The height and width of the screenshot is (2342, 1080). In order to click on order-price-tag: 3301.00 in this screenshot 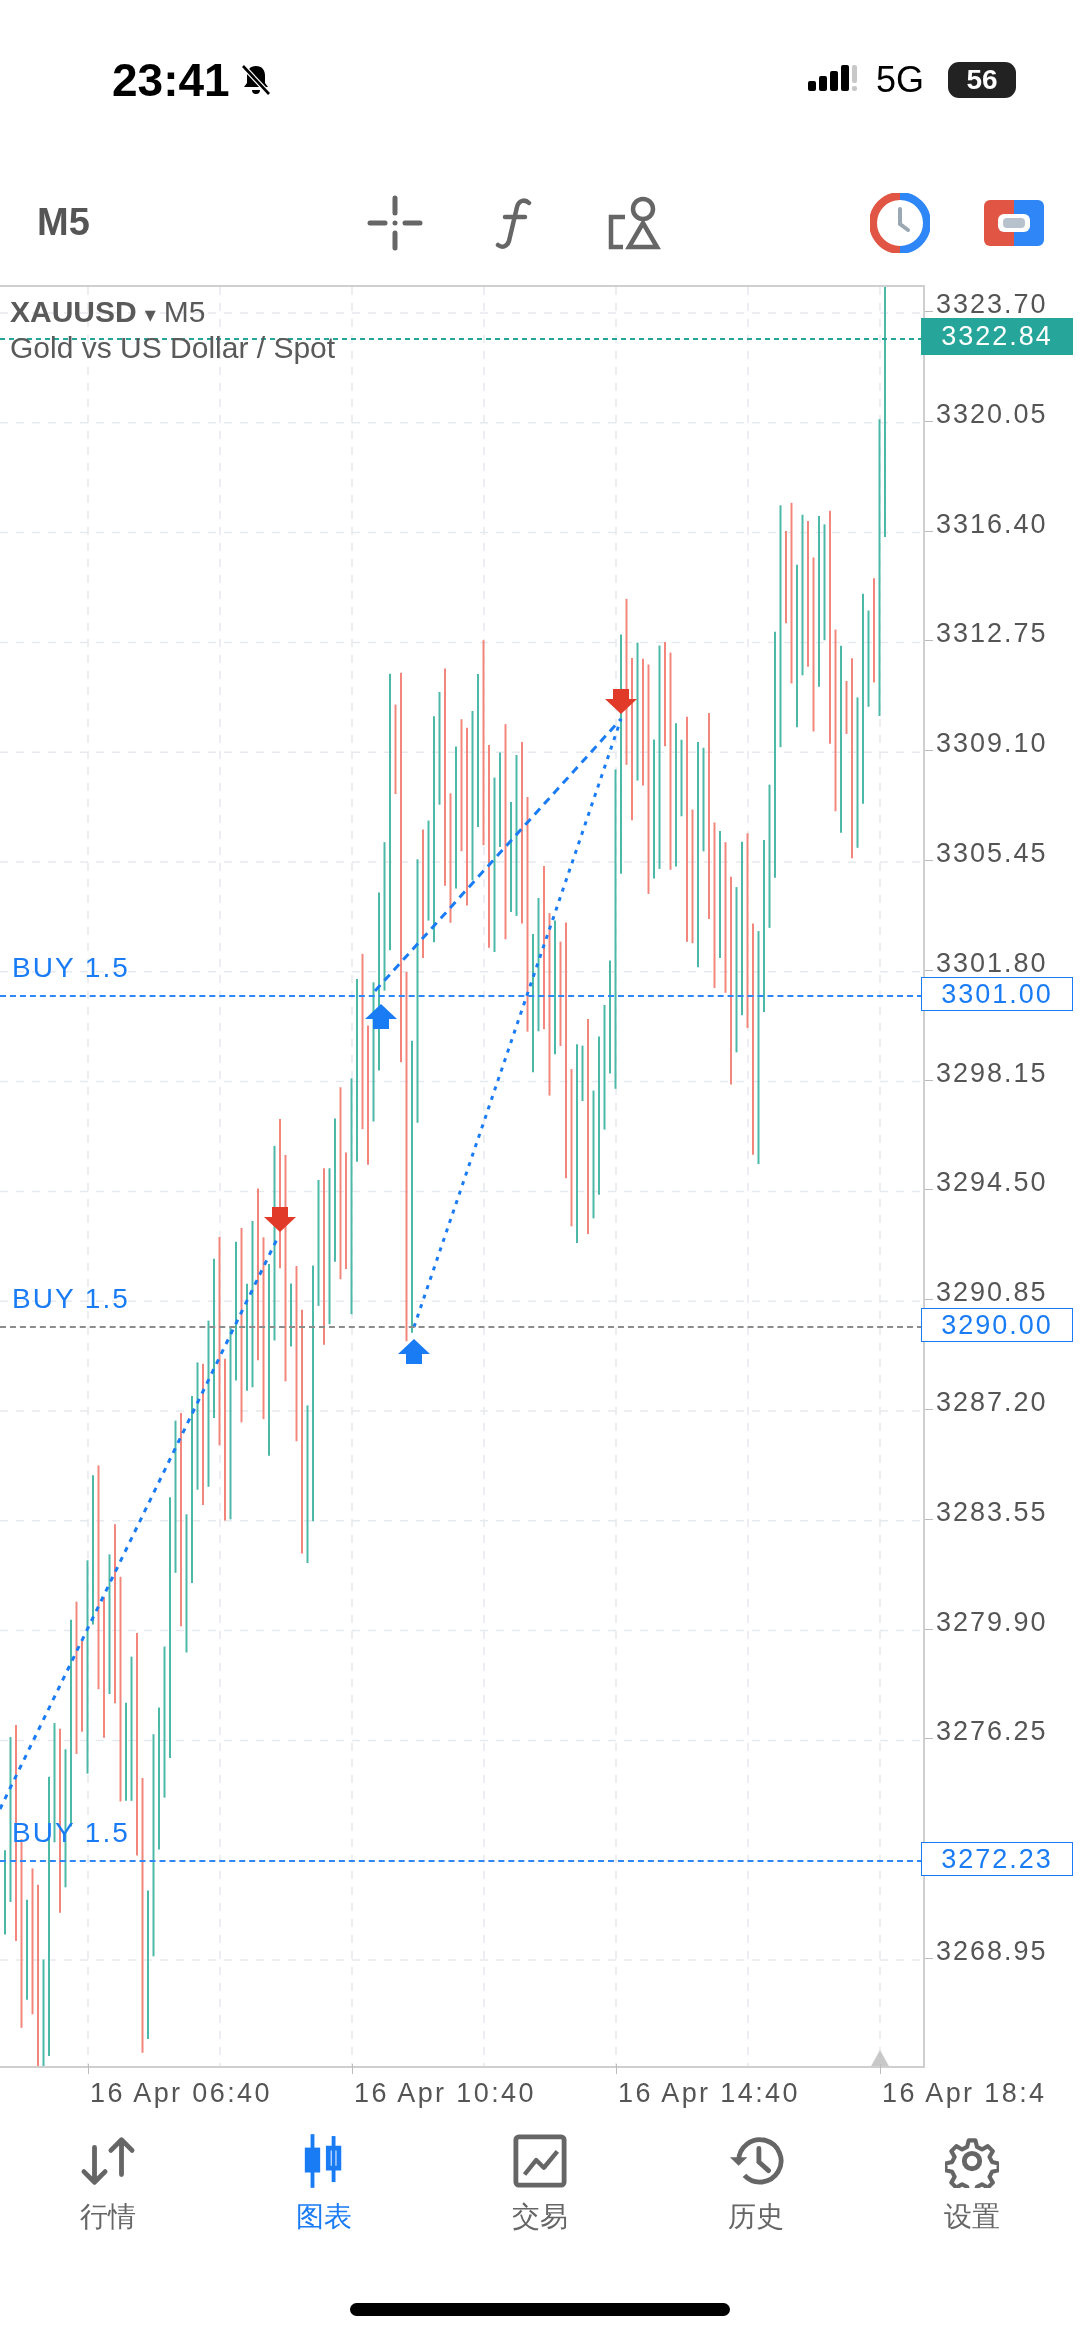, I will do `click(997, 994)`.